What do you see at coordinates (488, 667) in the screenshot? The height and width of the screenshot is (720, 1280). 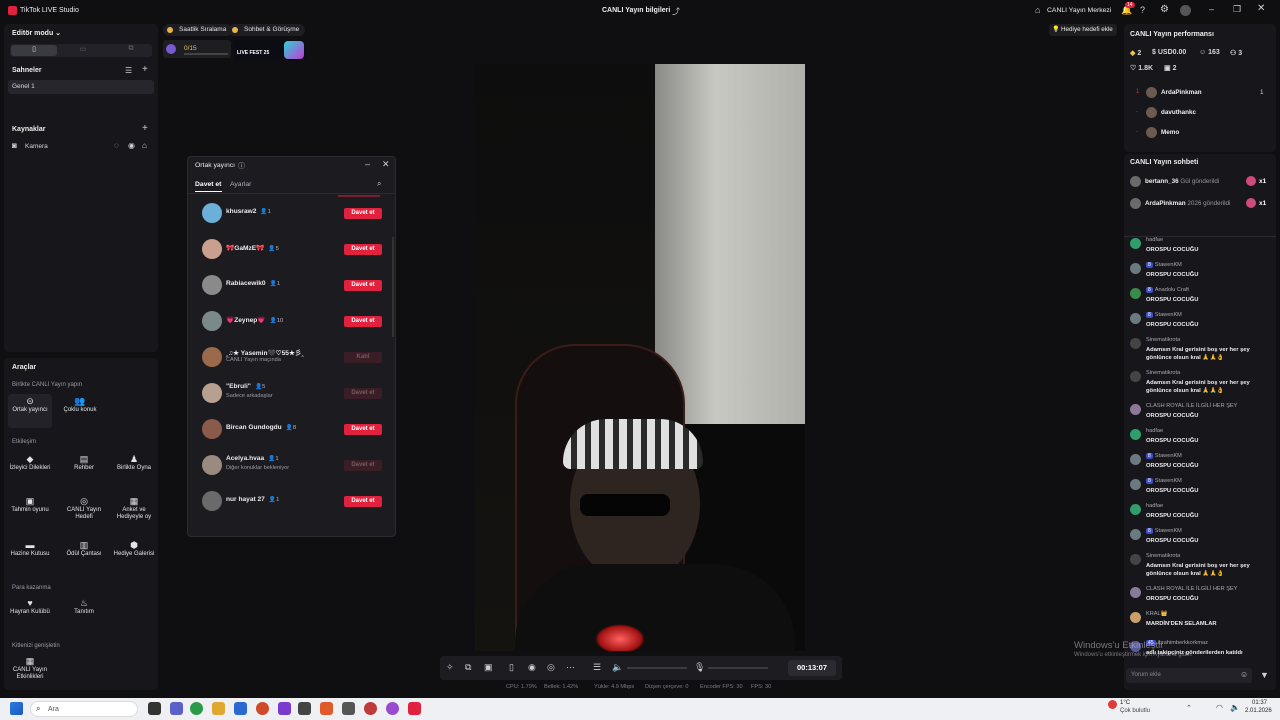 I see `capture-icon: ▣` at bounding box center [488, 667].